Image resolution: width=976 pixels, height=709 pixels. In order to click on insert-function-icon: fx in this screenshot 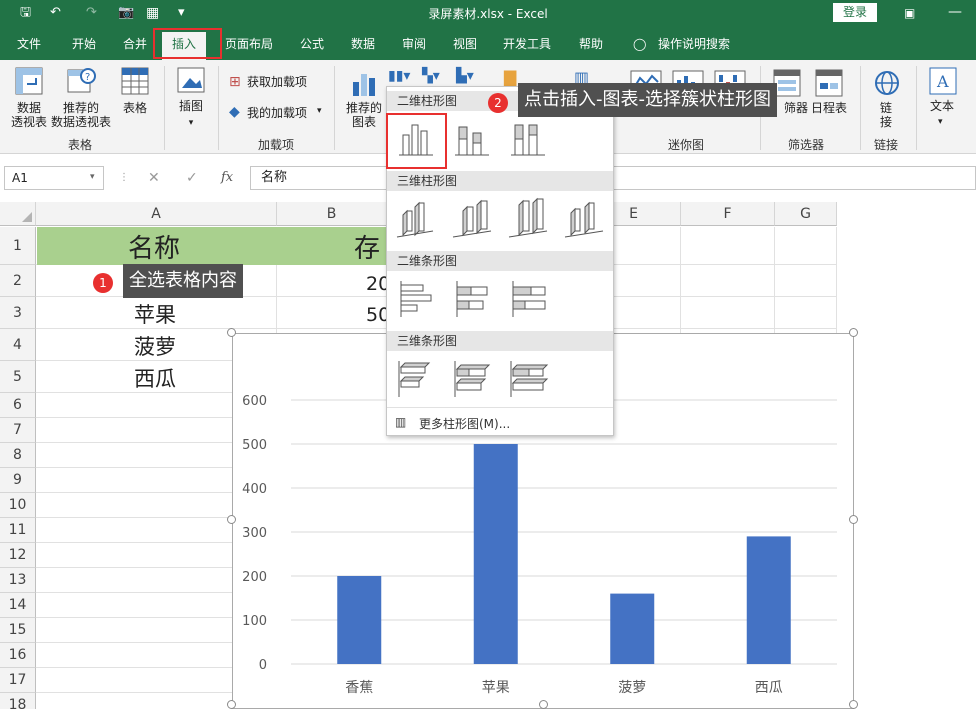, I will do `click(227, 177)`.